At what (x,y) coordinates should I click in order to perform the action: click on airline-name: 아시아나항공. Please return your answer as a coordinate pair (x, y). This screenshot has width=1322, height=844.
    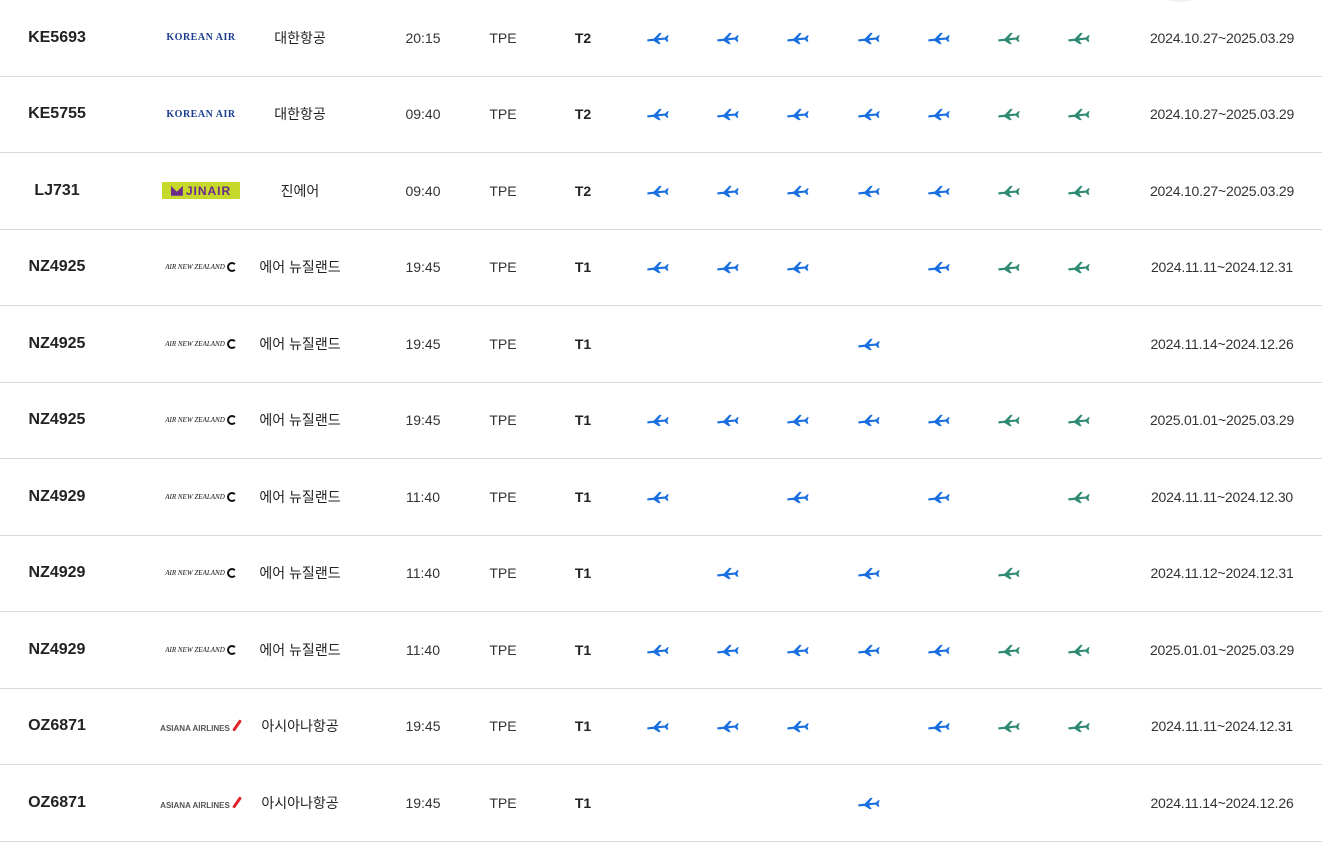
    Looking at the image, I should click on (300, 802).